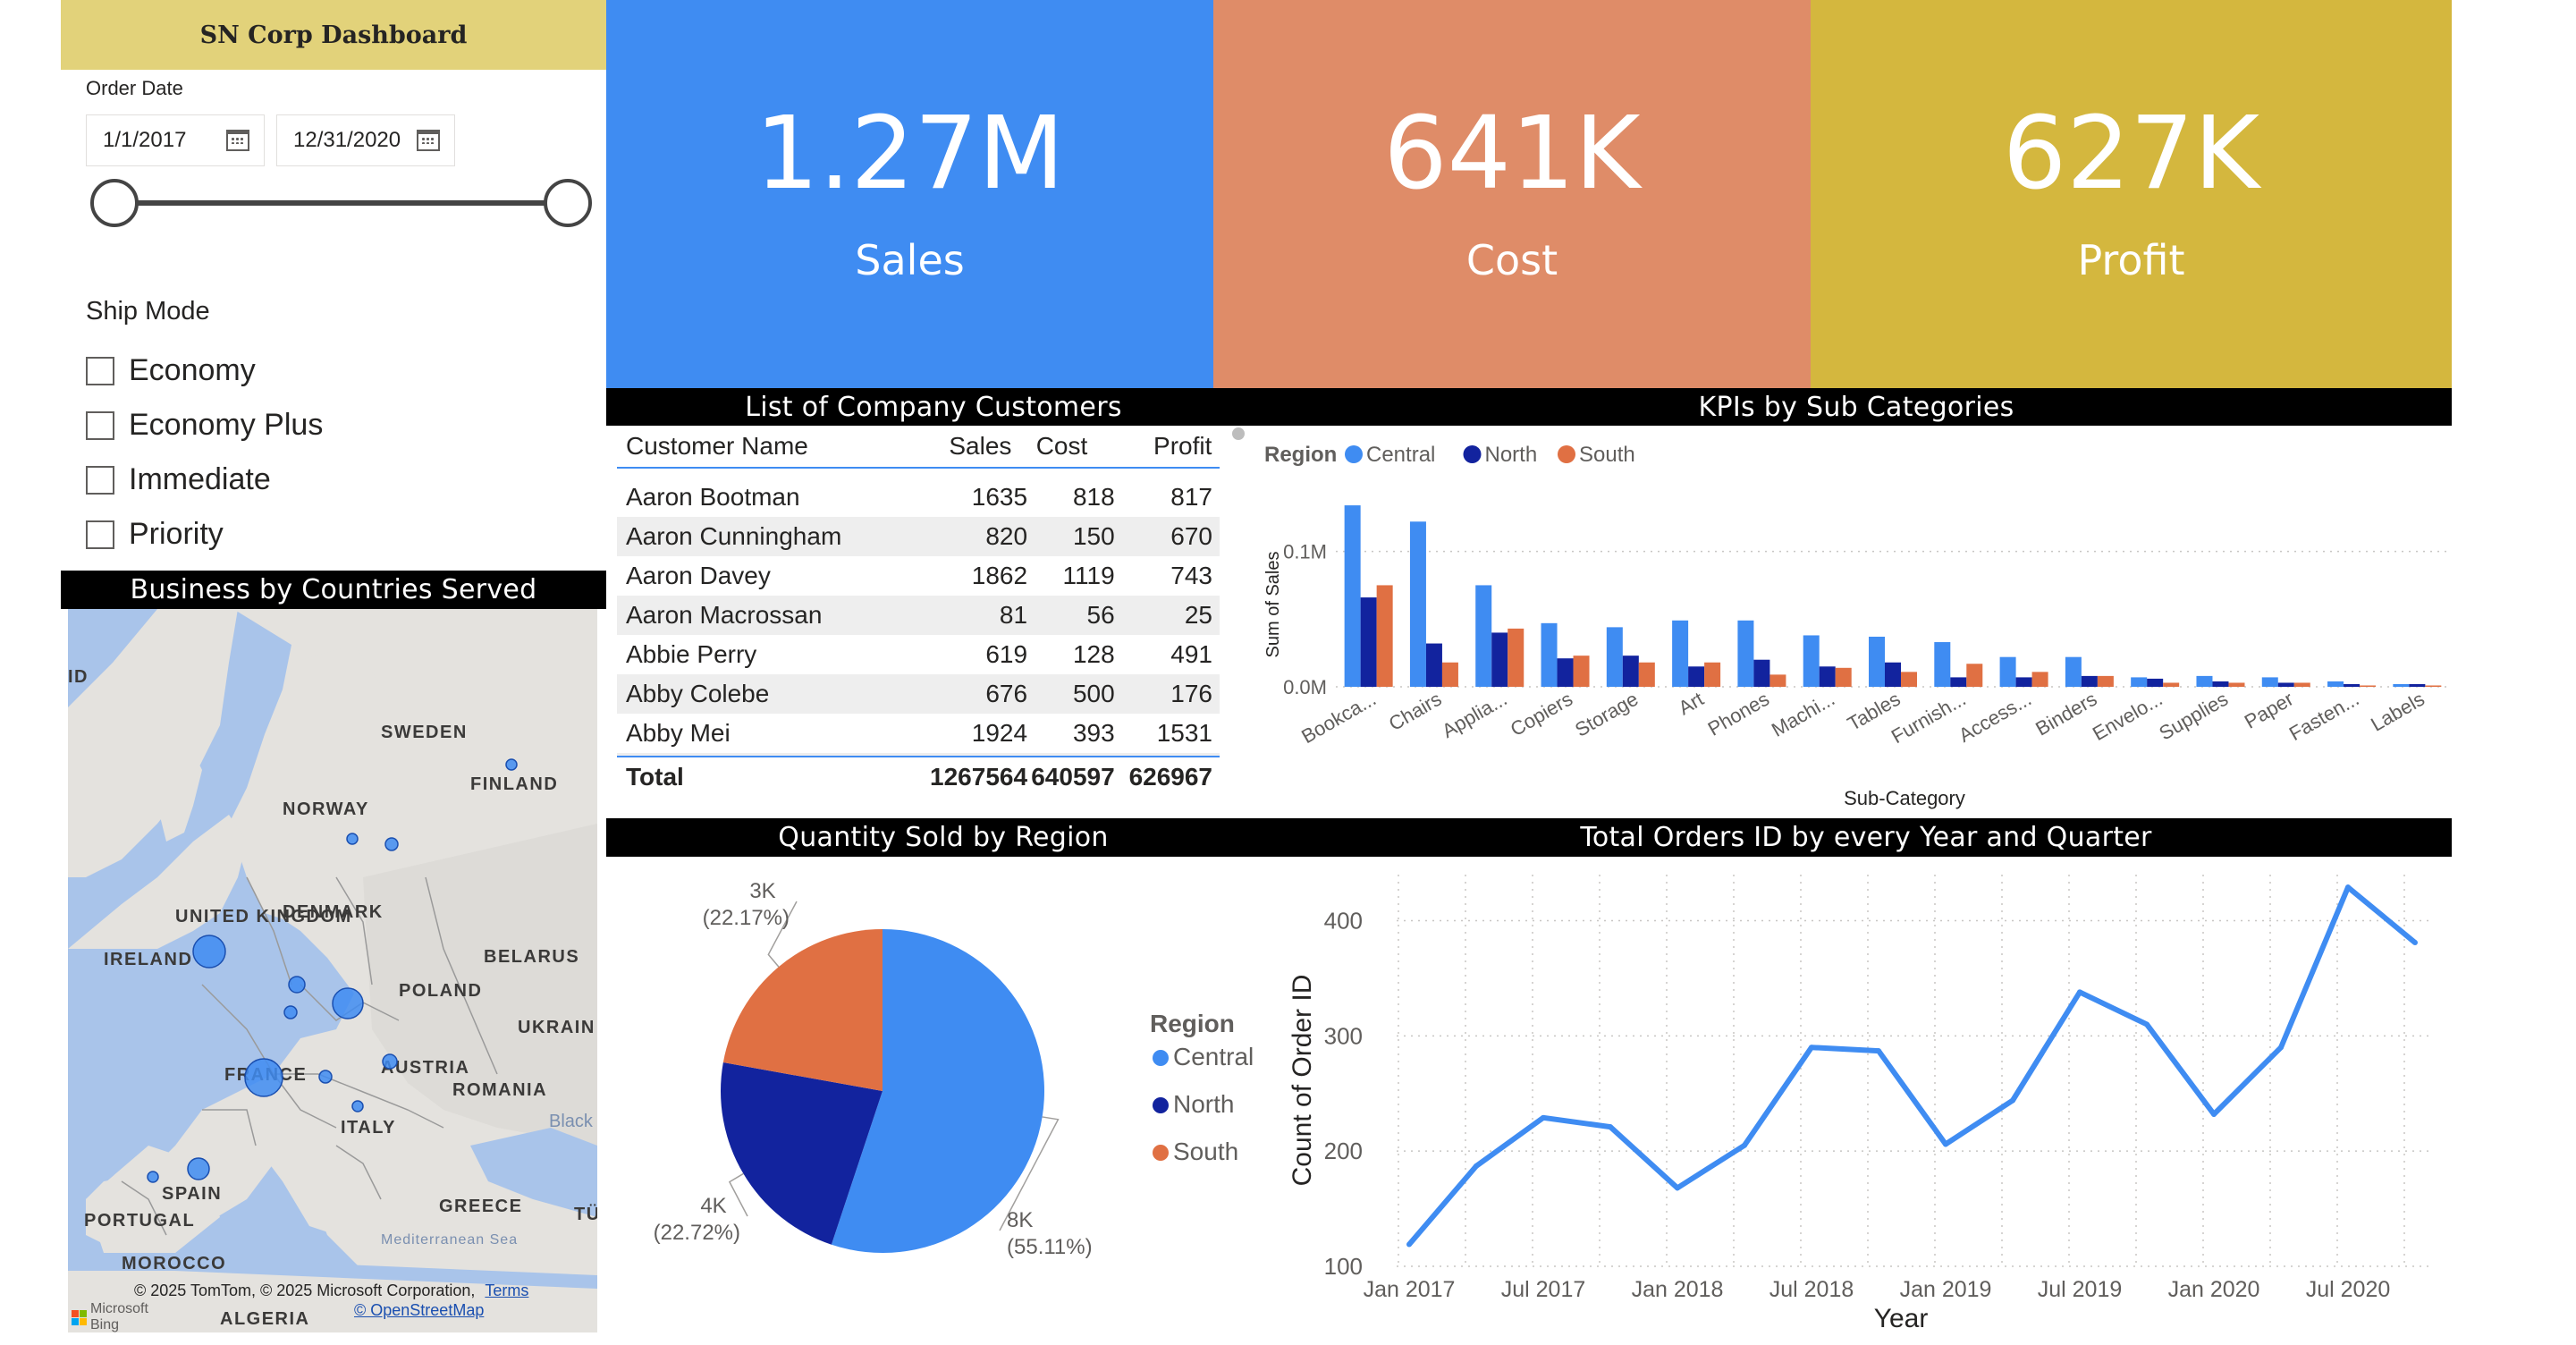 The width and height of the screenshot is (2576, 1345). I want to click on profit-kpi-card: 627K Profit, so click(2131, 194).